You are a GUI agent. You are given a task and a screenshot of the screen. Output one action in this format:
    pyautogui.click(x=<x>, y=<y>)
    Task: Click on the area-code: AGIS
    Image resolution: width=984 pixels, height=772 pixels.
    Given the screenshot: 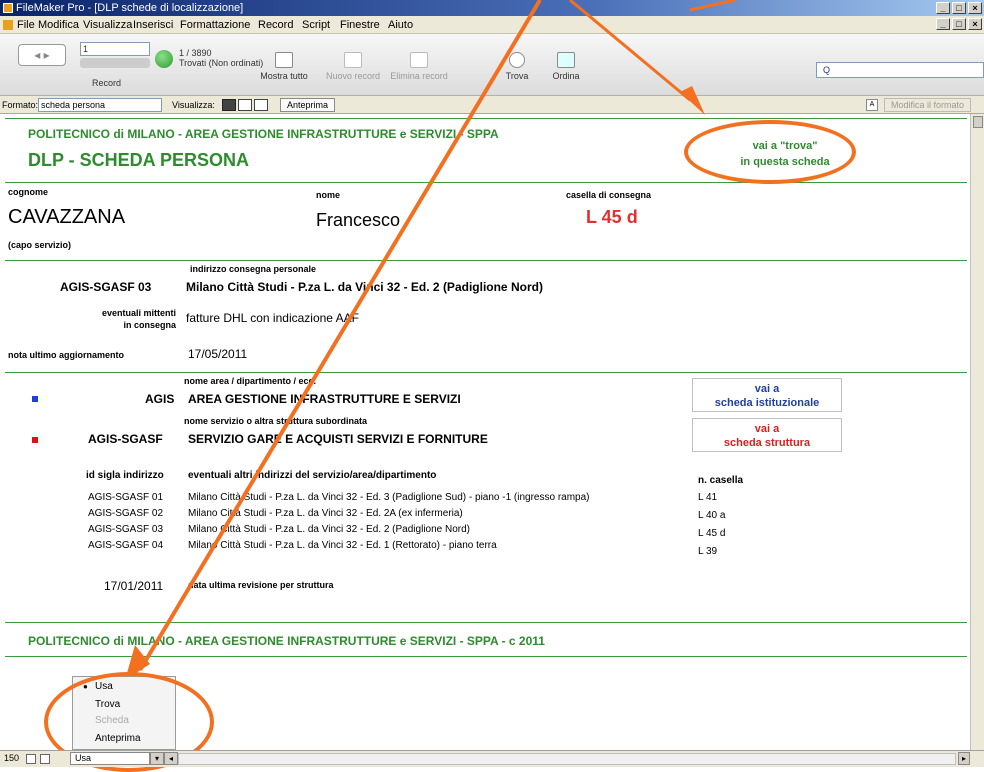 What is the action you would take?
    pyautogui.click(x=160, y=399)
    